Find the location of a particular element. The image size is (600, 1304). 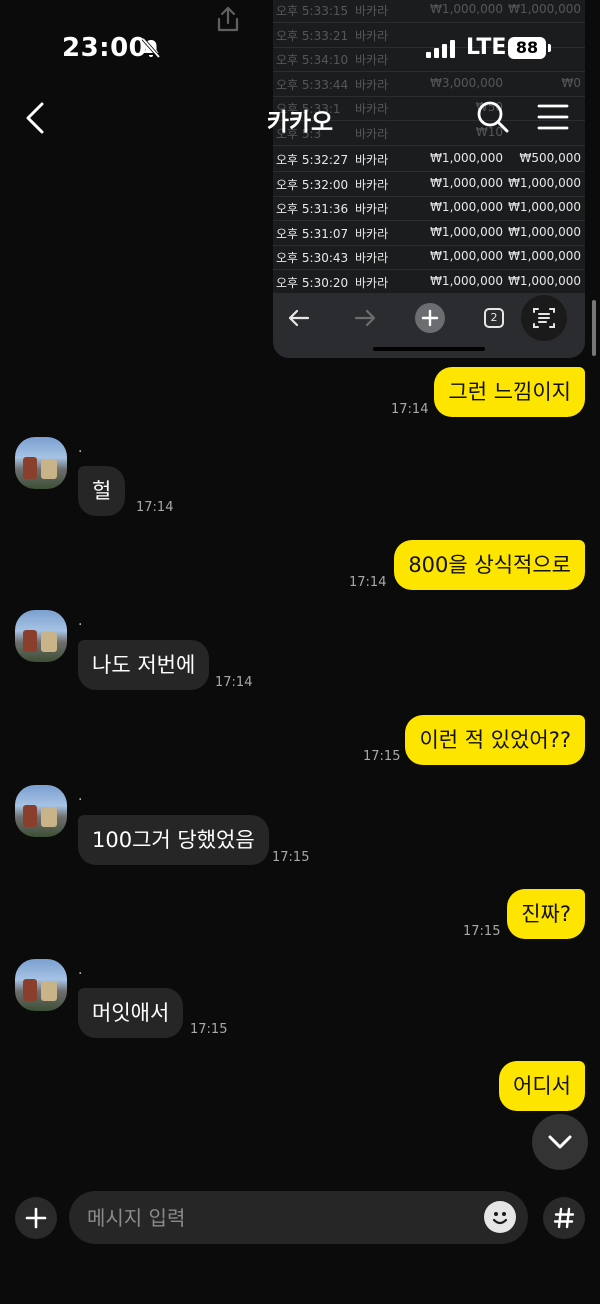

transaction-row: 오후 5:30:20 바카라 ₩1,000,000 ₩1,000,000 is located at coordinates (429, 282).